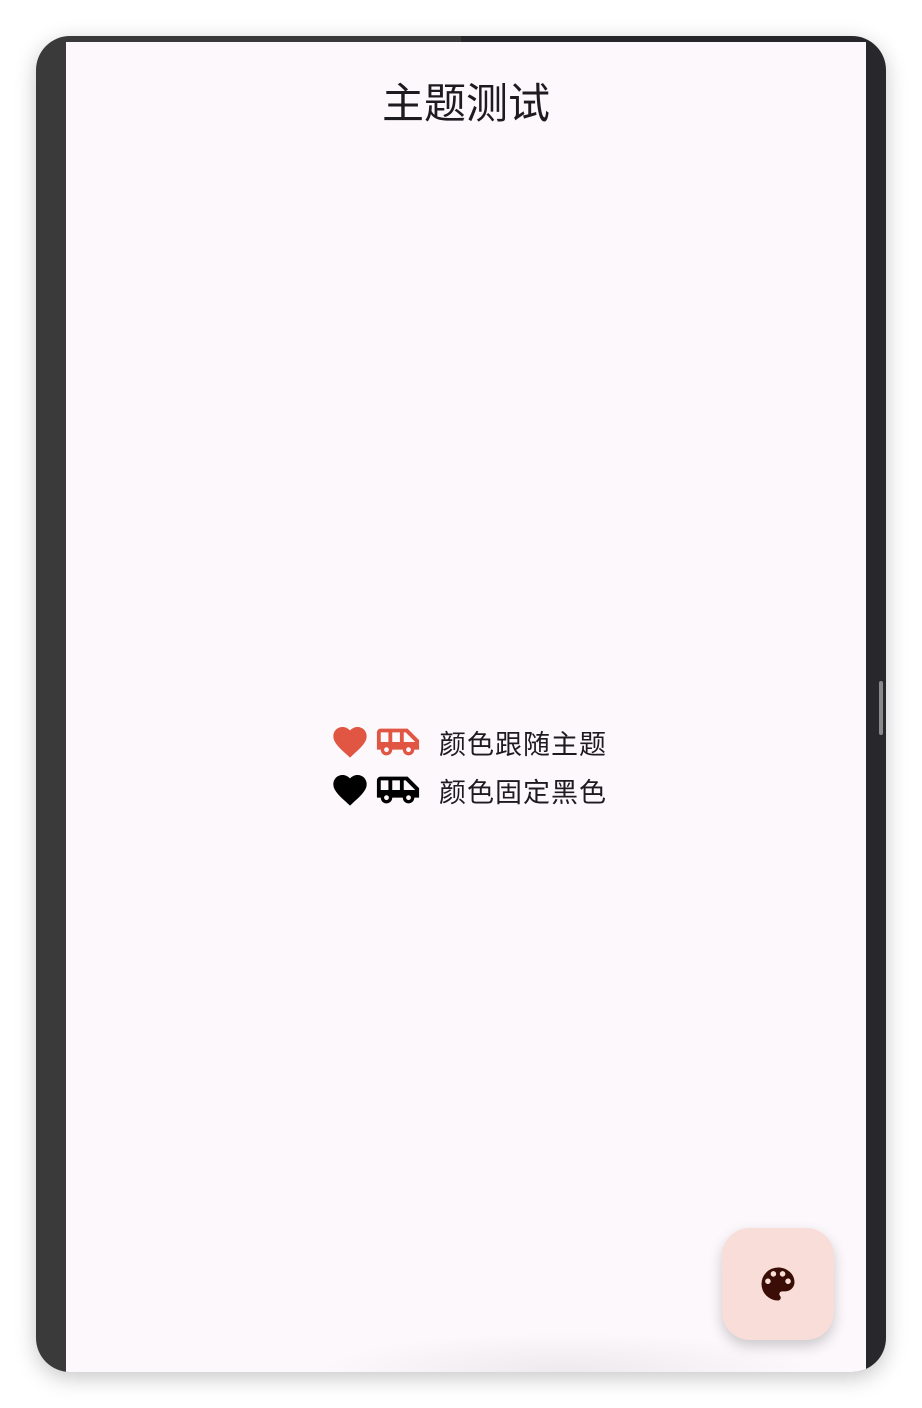 This screenshot has height=1408, width=922. I want to click on palette-icon, so click(778, 1284).